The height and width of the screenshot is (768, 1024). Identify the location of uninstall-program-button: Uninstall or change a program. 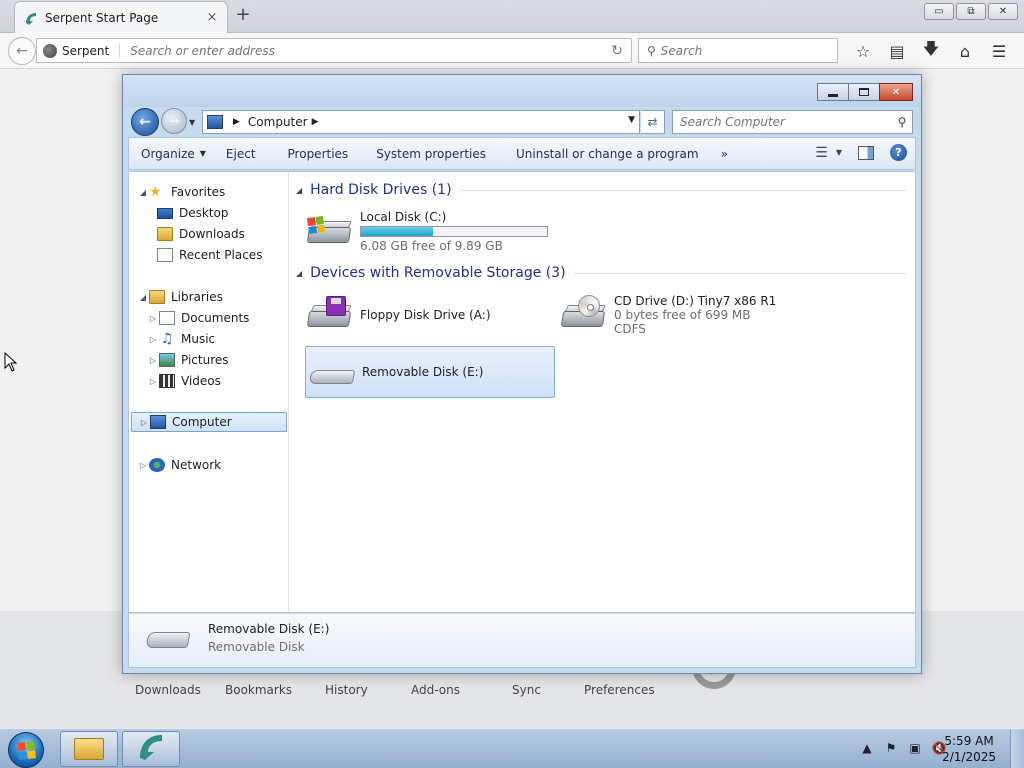
(602, 153).